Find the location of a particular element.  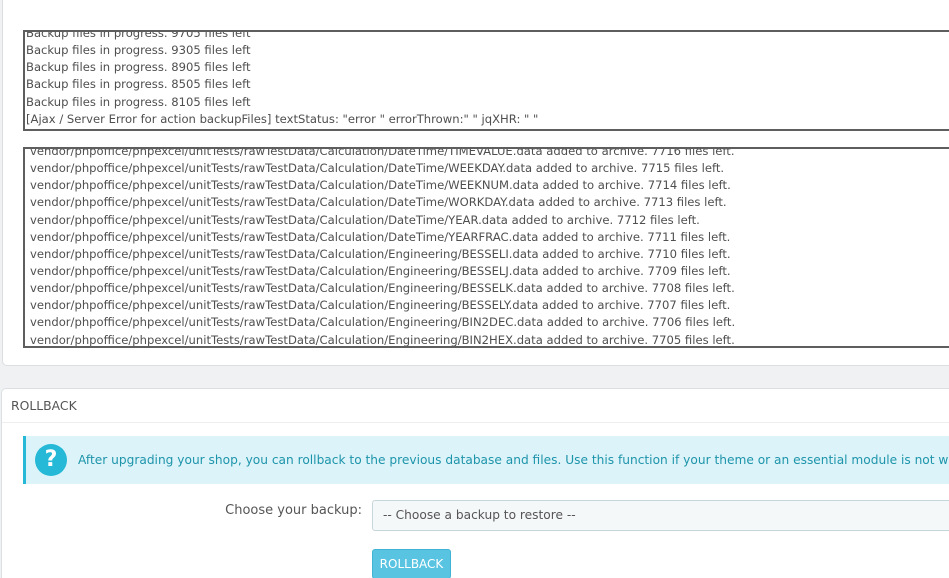

backup-select-label: Choose your backup: is located at coordinates (293, 510).